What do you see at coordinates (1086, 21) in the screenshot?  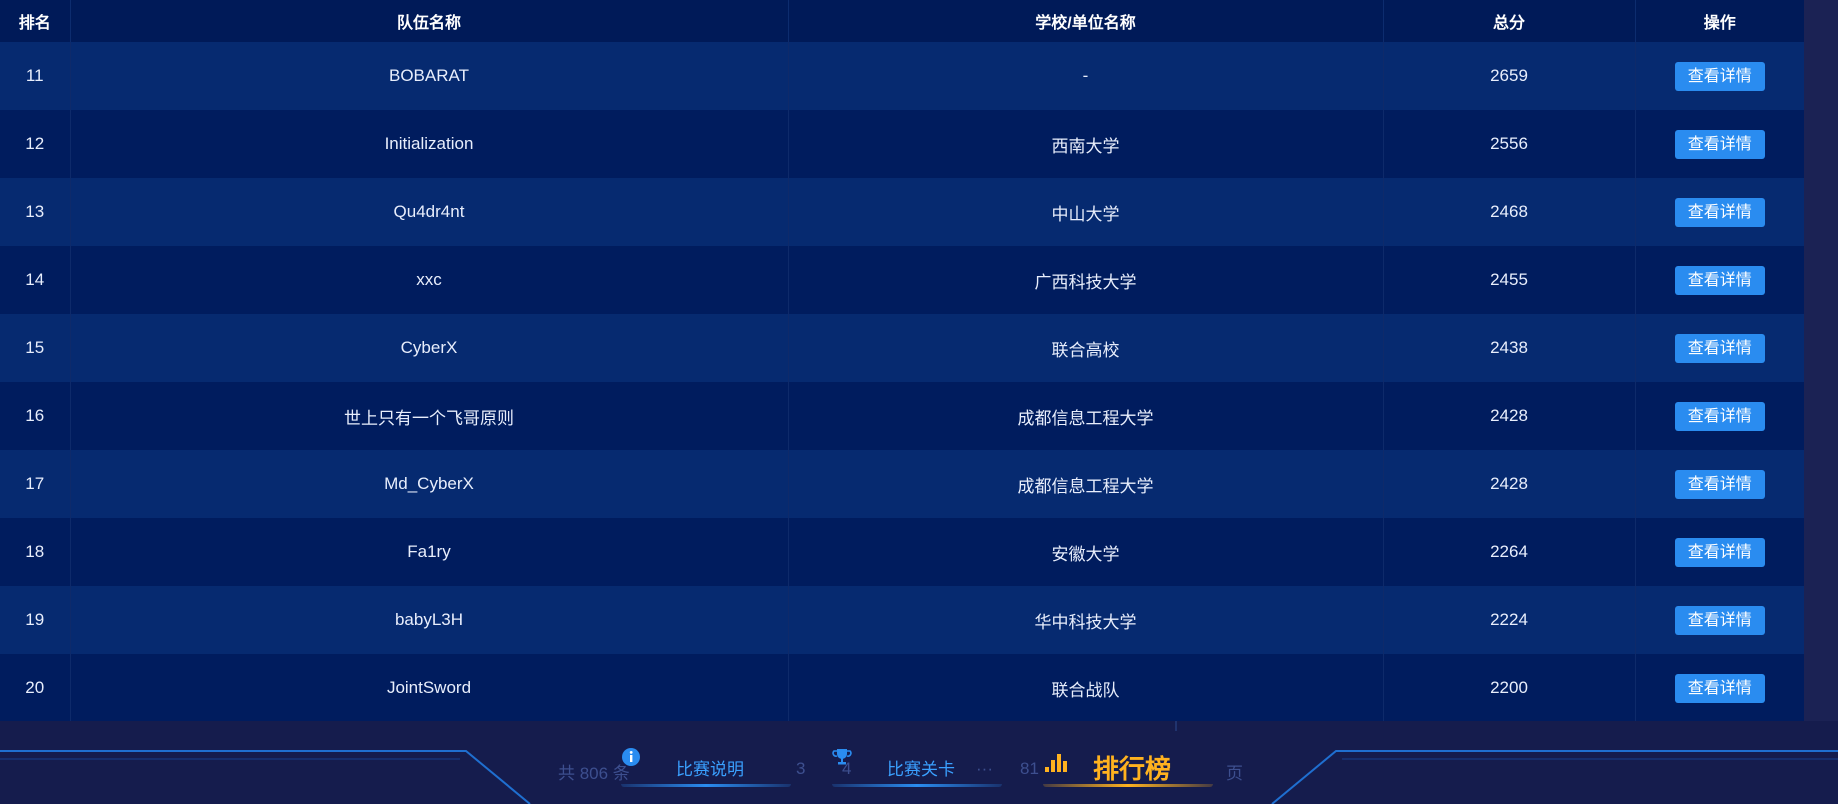 I see `header-school: 学校/单位名称` at bounding box center [1086, 21].